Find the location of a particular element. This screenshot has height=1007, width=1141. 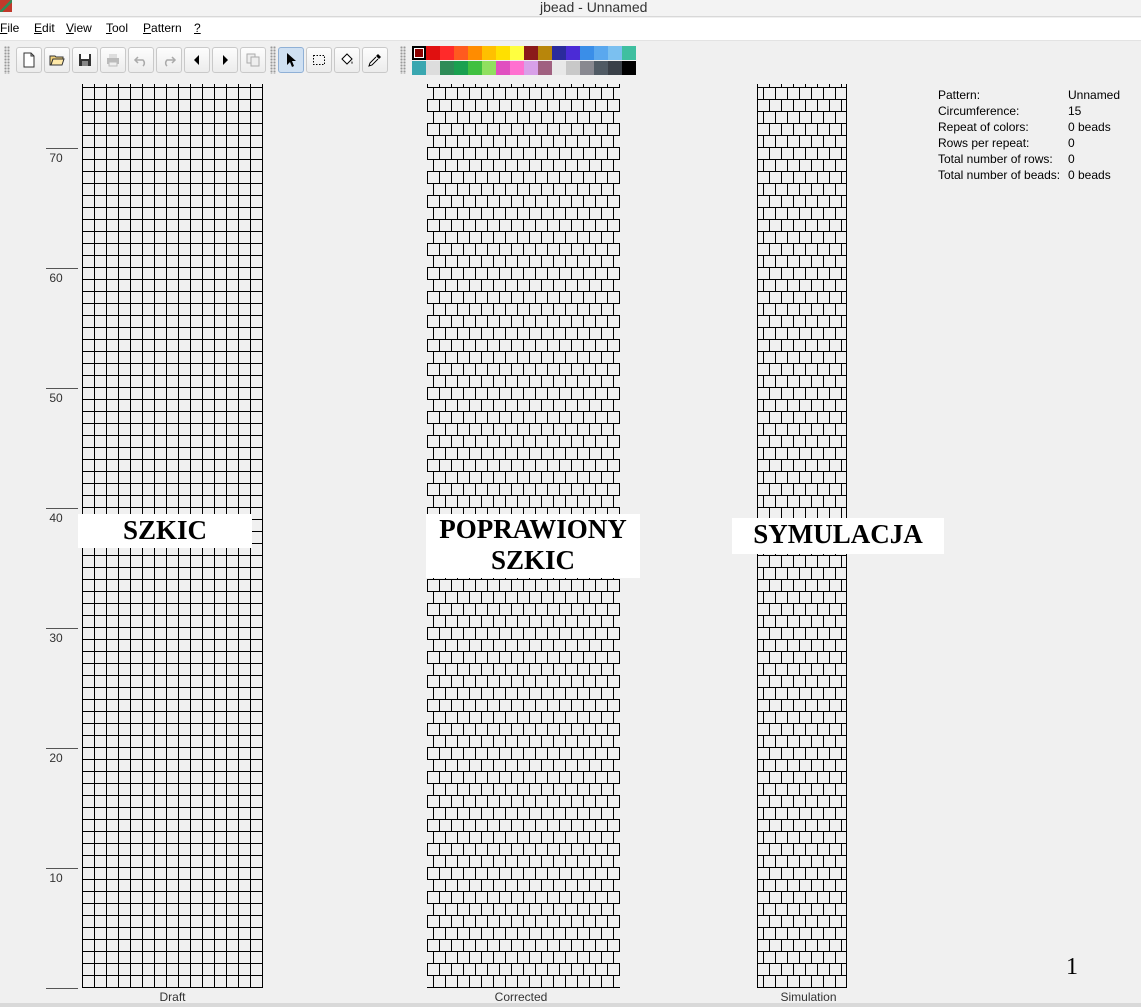

corrected-overlay-line1: POPRAWIONY is located at coordinates (533, 529).